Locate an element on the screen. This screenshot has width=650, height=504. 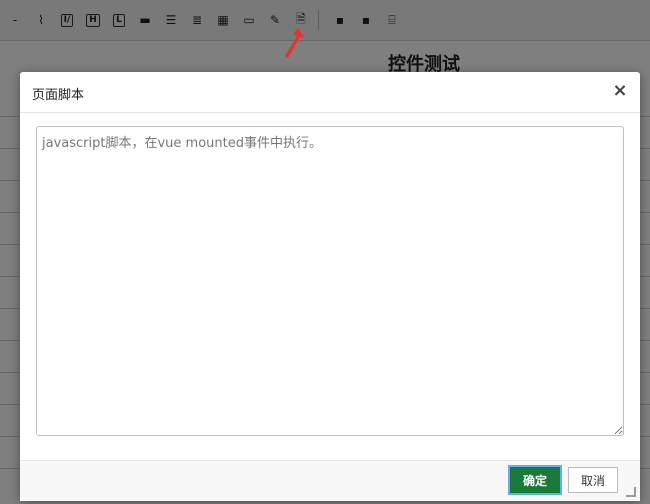
ok-button: 确定 is located at coordinates (535, 480).